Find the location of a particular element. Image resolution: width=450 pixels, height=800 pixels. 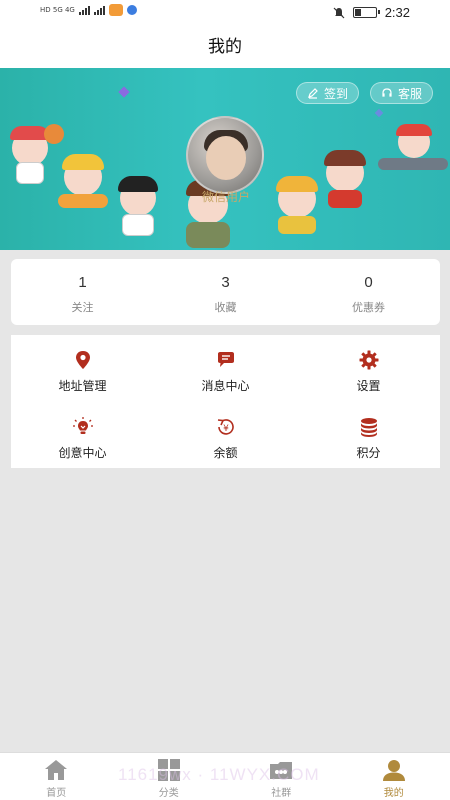

menu-label: 创意中心 is located at coordinates (82, 452).